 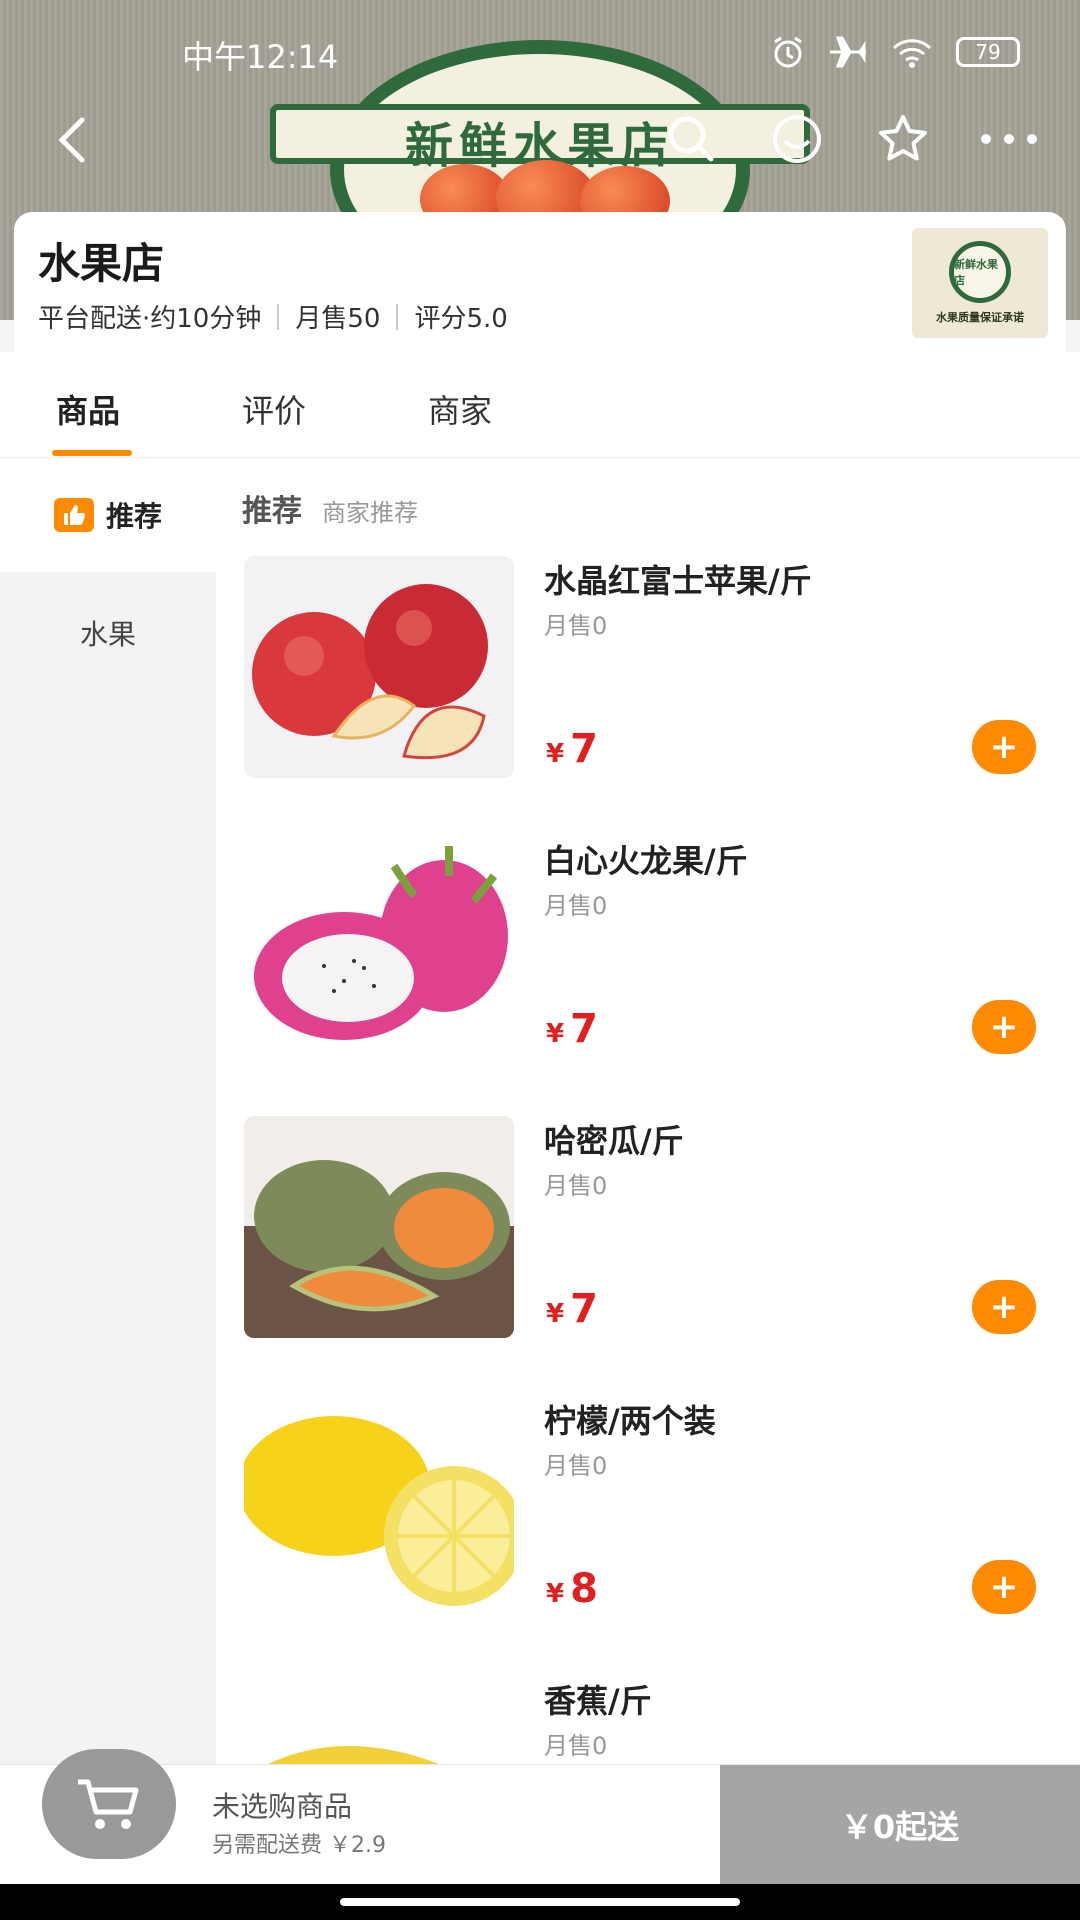 I want to click on alarm-icon, so click(x=788, y=52).